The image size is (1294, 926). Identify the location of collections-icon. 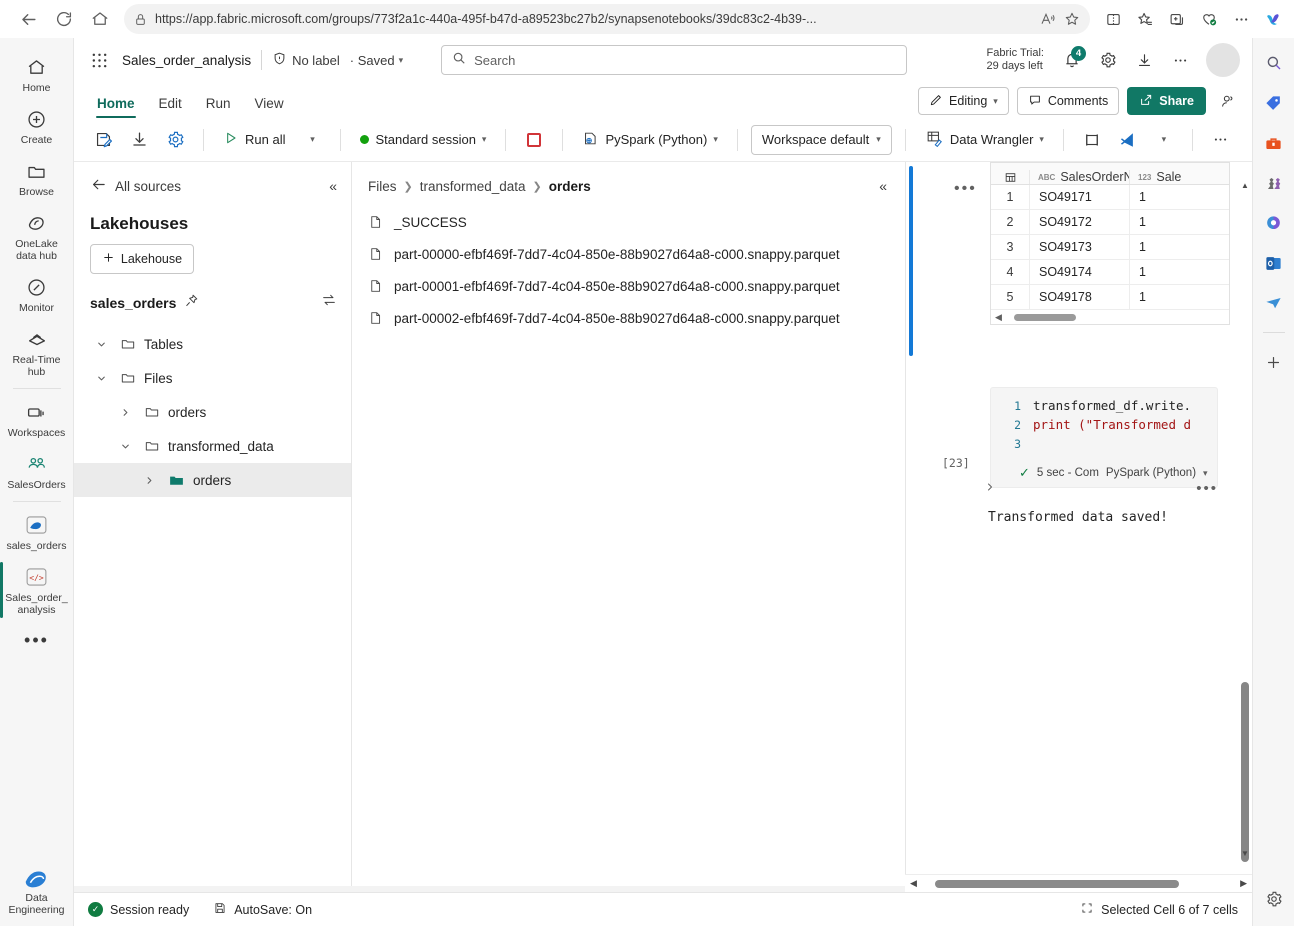
(1145, 19).